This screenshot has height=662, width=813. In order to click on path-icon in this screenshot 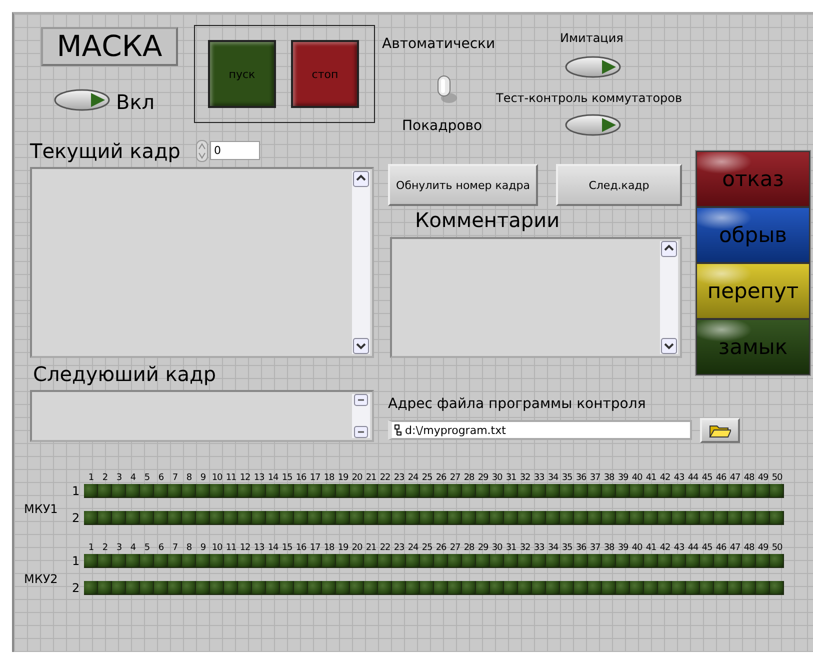, I will do `click(398, 430)`.